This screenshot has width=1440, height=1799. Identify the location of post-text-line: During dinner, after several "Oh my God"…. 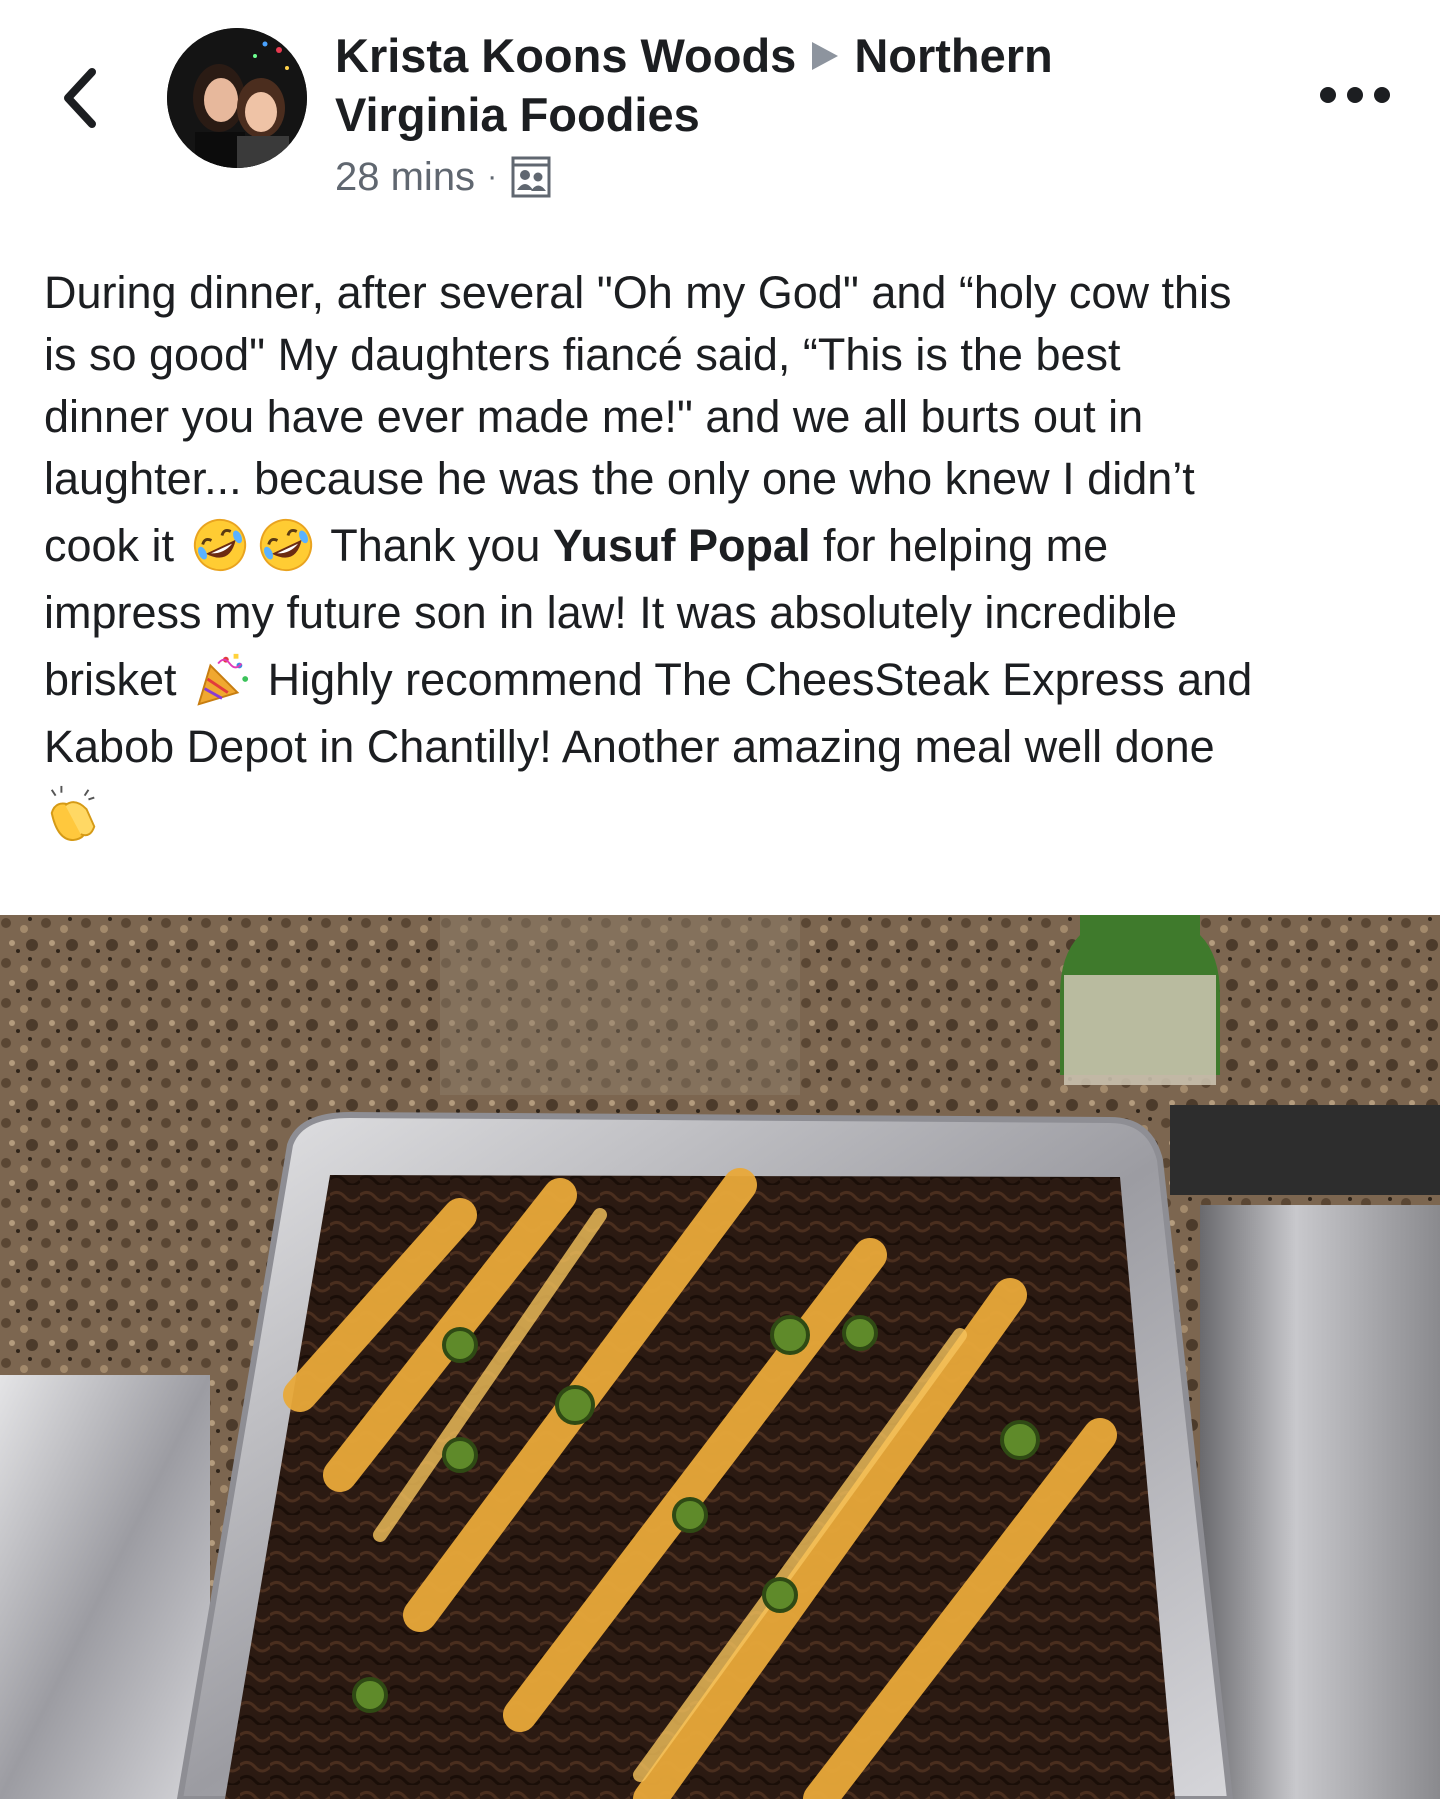
(638, 292).